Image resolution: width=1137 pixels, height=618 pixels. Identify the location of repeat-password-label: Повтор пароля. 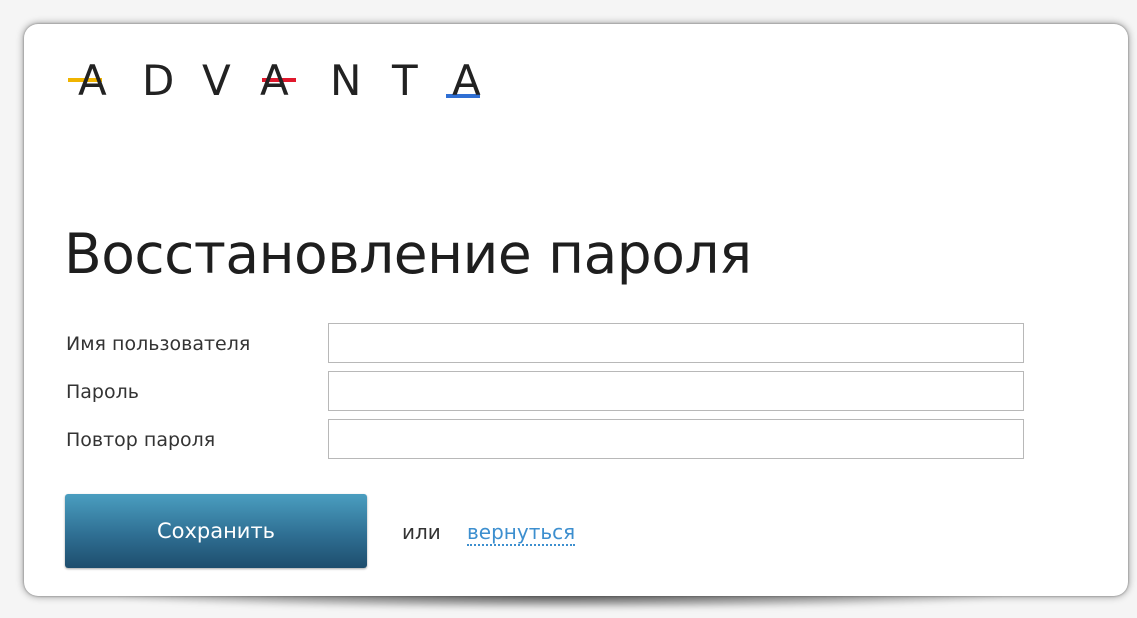
(141, 440).